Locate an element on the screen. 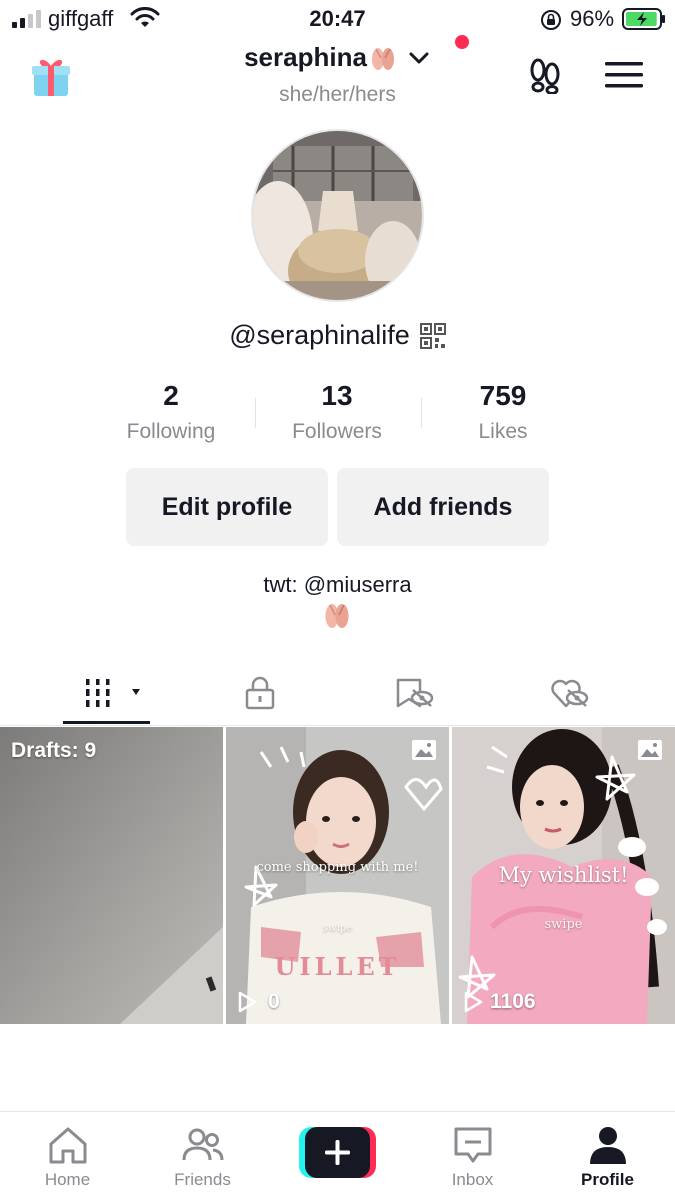 Image resolution: width=675 pixels, height=1200 pixels. battery-percent: 96% is located at coordinates (592, 18).